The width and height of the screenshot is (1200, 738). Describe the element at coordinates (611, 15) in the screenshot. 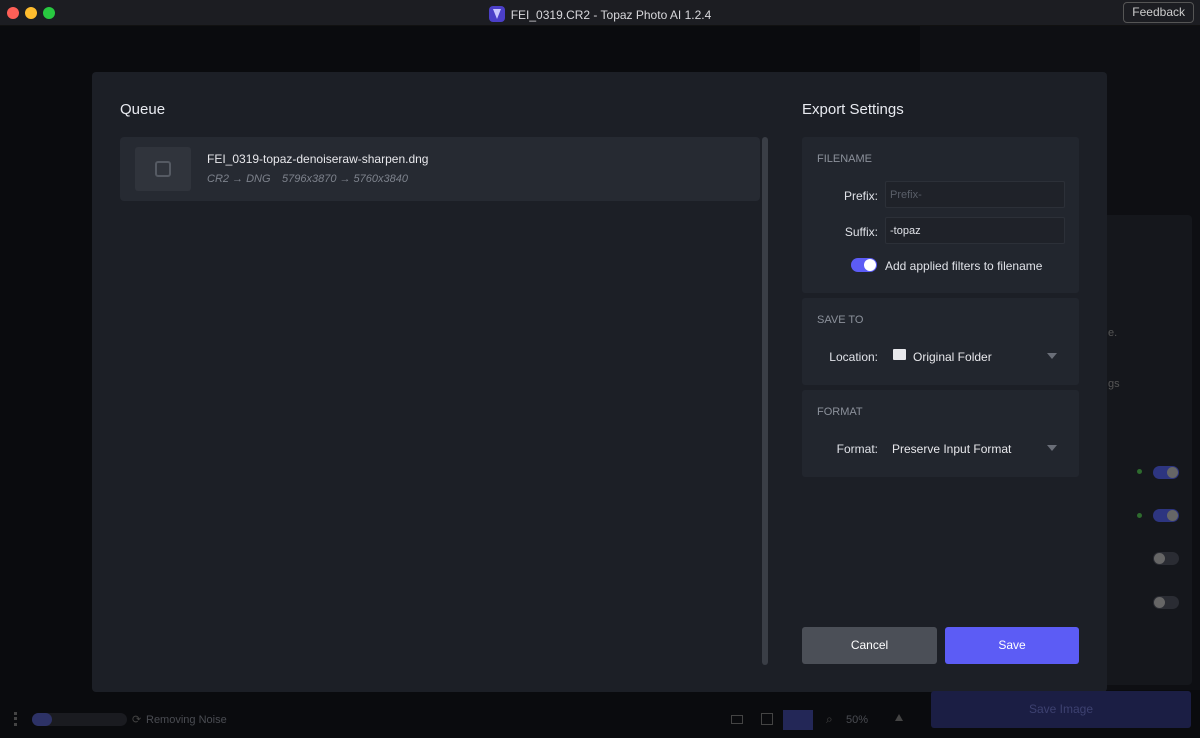

I see `window-title-text: FEI_0319.CR2 - Topaz Photo AI 1.2.4` at that location.